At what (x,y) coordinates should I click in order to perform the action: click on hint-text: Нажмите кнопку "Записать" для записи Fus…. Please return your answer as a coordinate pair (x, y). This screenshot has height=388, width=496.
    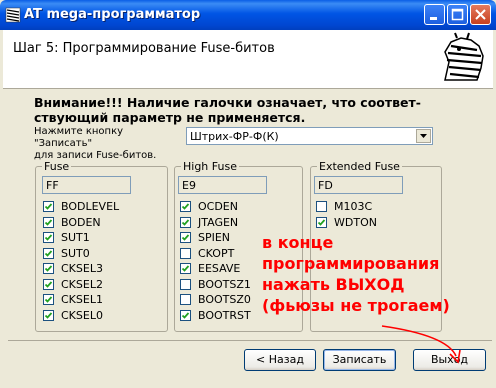
    Looking at the image, I should click on (109, 144).